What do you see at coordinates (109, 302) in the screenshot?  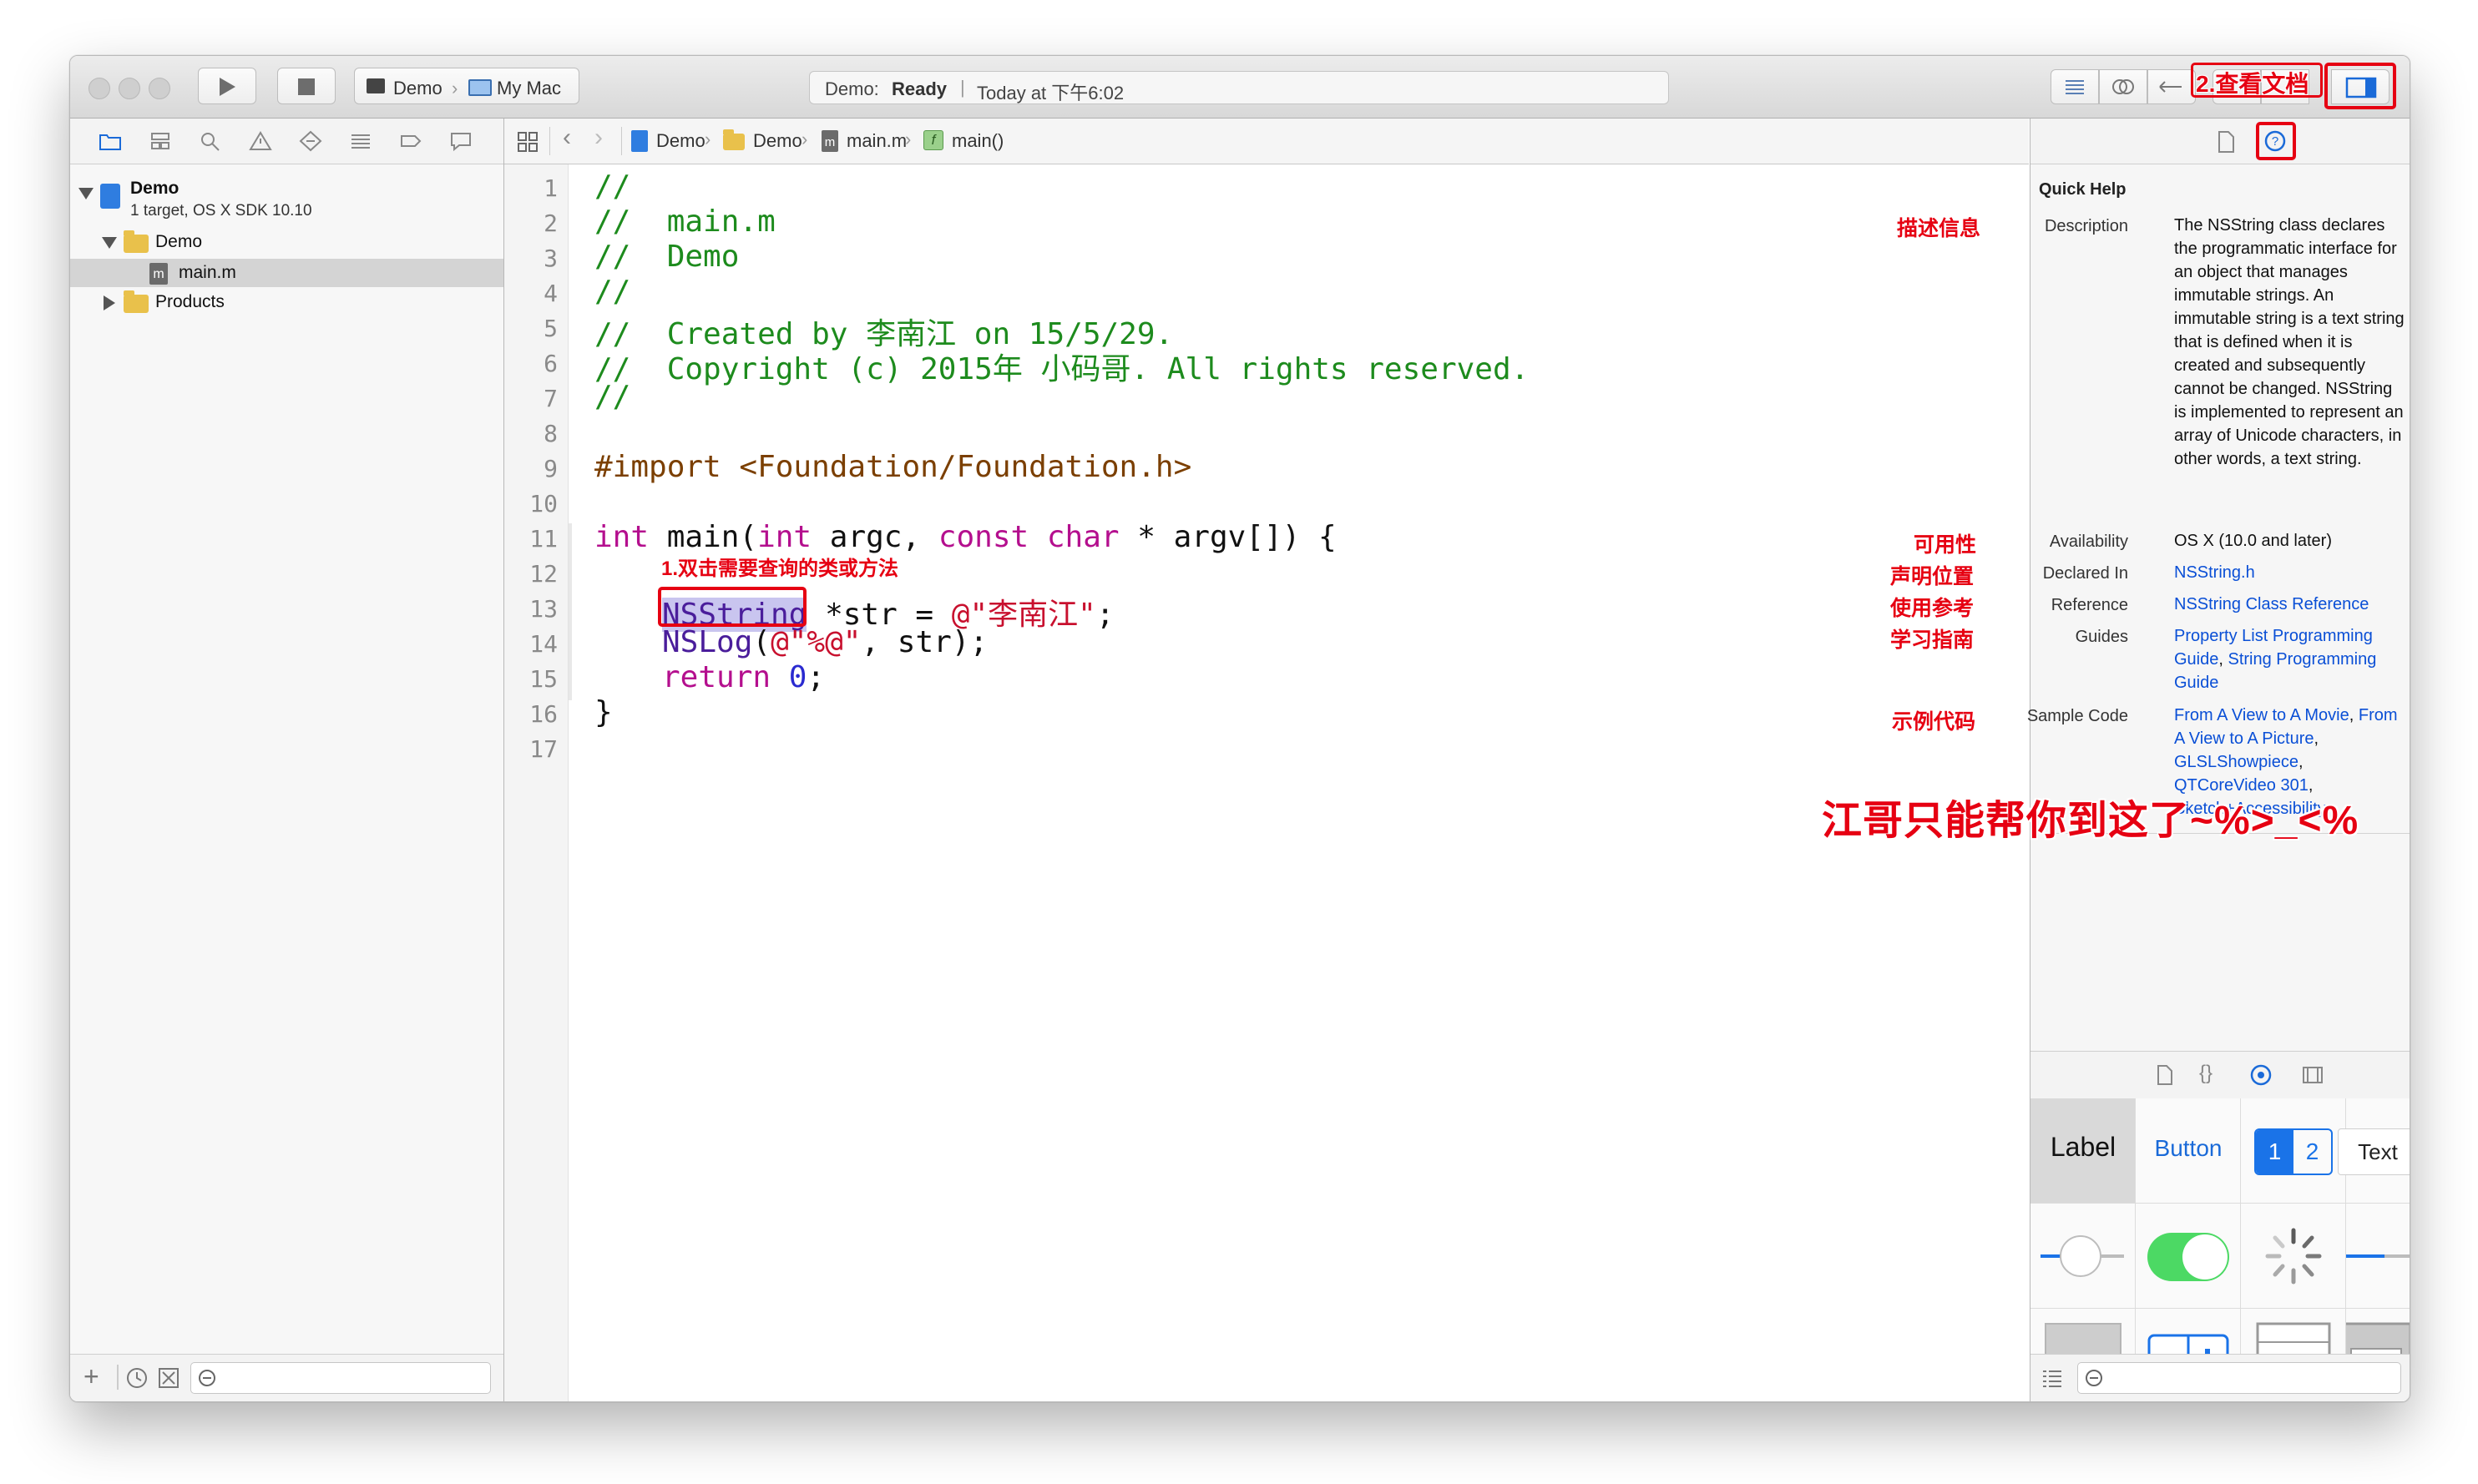 I see `disclosure-right-icon` at bounding box center [109, 302].